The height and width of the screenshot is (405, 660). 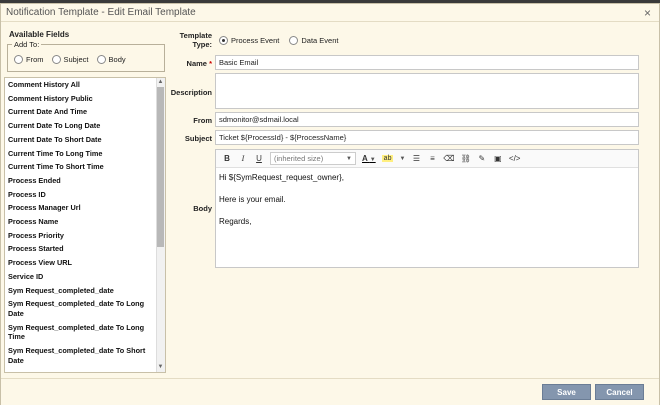 I want to click on scroll-up-icon: ▲, so click(x=160, y=82).